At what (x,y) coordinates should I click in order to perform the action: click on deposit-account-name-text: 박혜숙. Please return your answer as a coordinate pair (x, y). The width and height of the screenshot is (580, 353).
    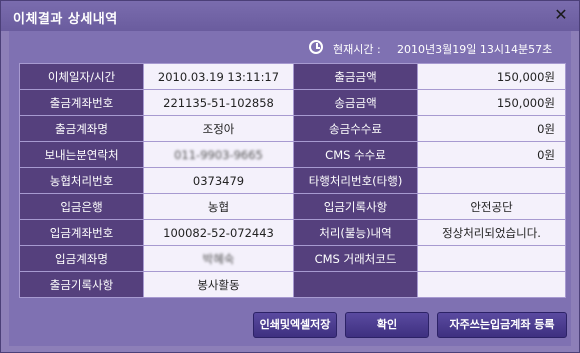
    Looking at the image, I should click on (218, 258).